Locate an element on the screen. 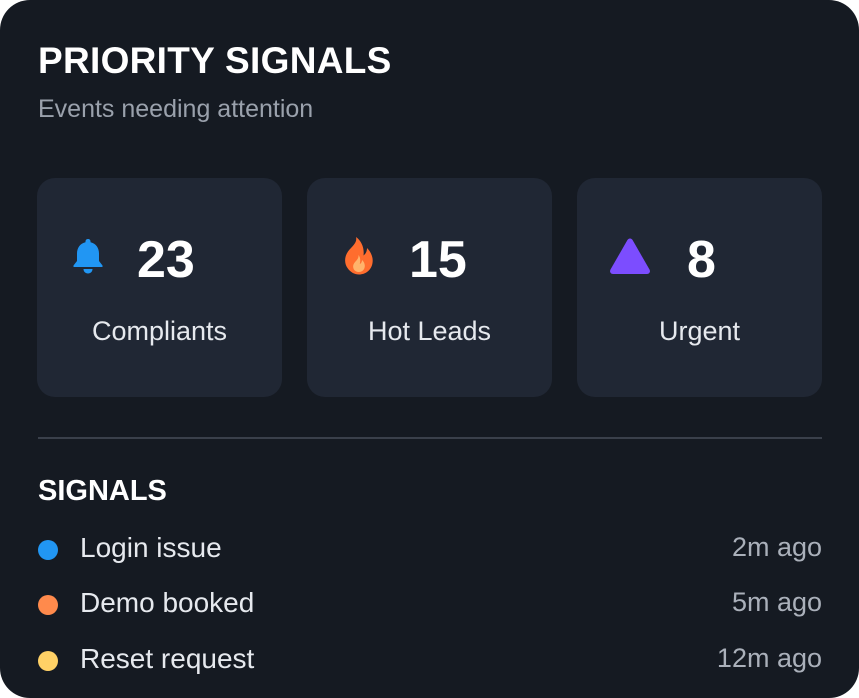  stat-label-complaints: Compliants is located at coordinates (159, 331).